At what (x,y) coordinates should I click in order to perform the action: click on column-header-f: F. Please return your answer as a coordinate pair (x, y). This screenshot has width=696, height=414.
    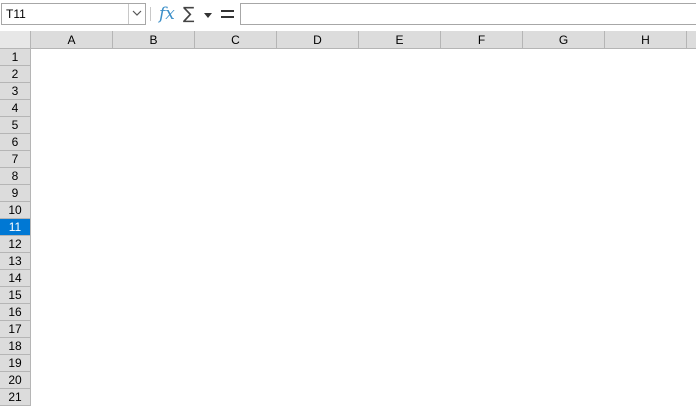
    Looking at the image, I should click on (482, 40).